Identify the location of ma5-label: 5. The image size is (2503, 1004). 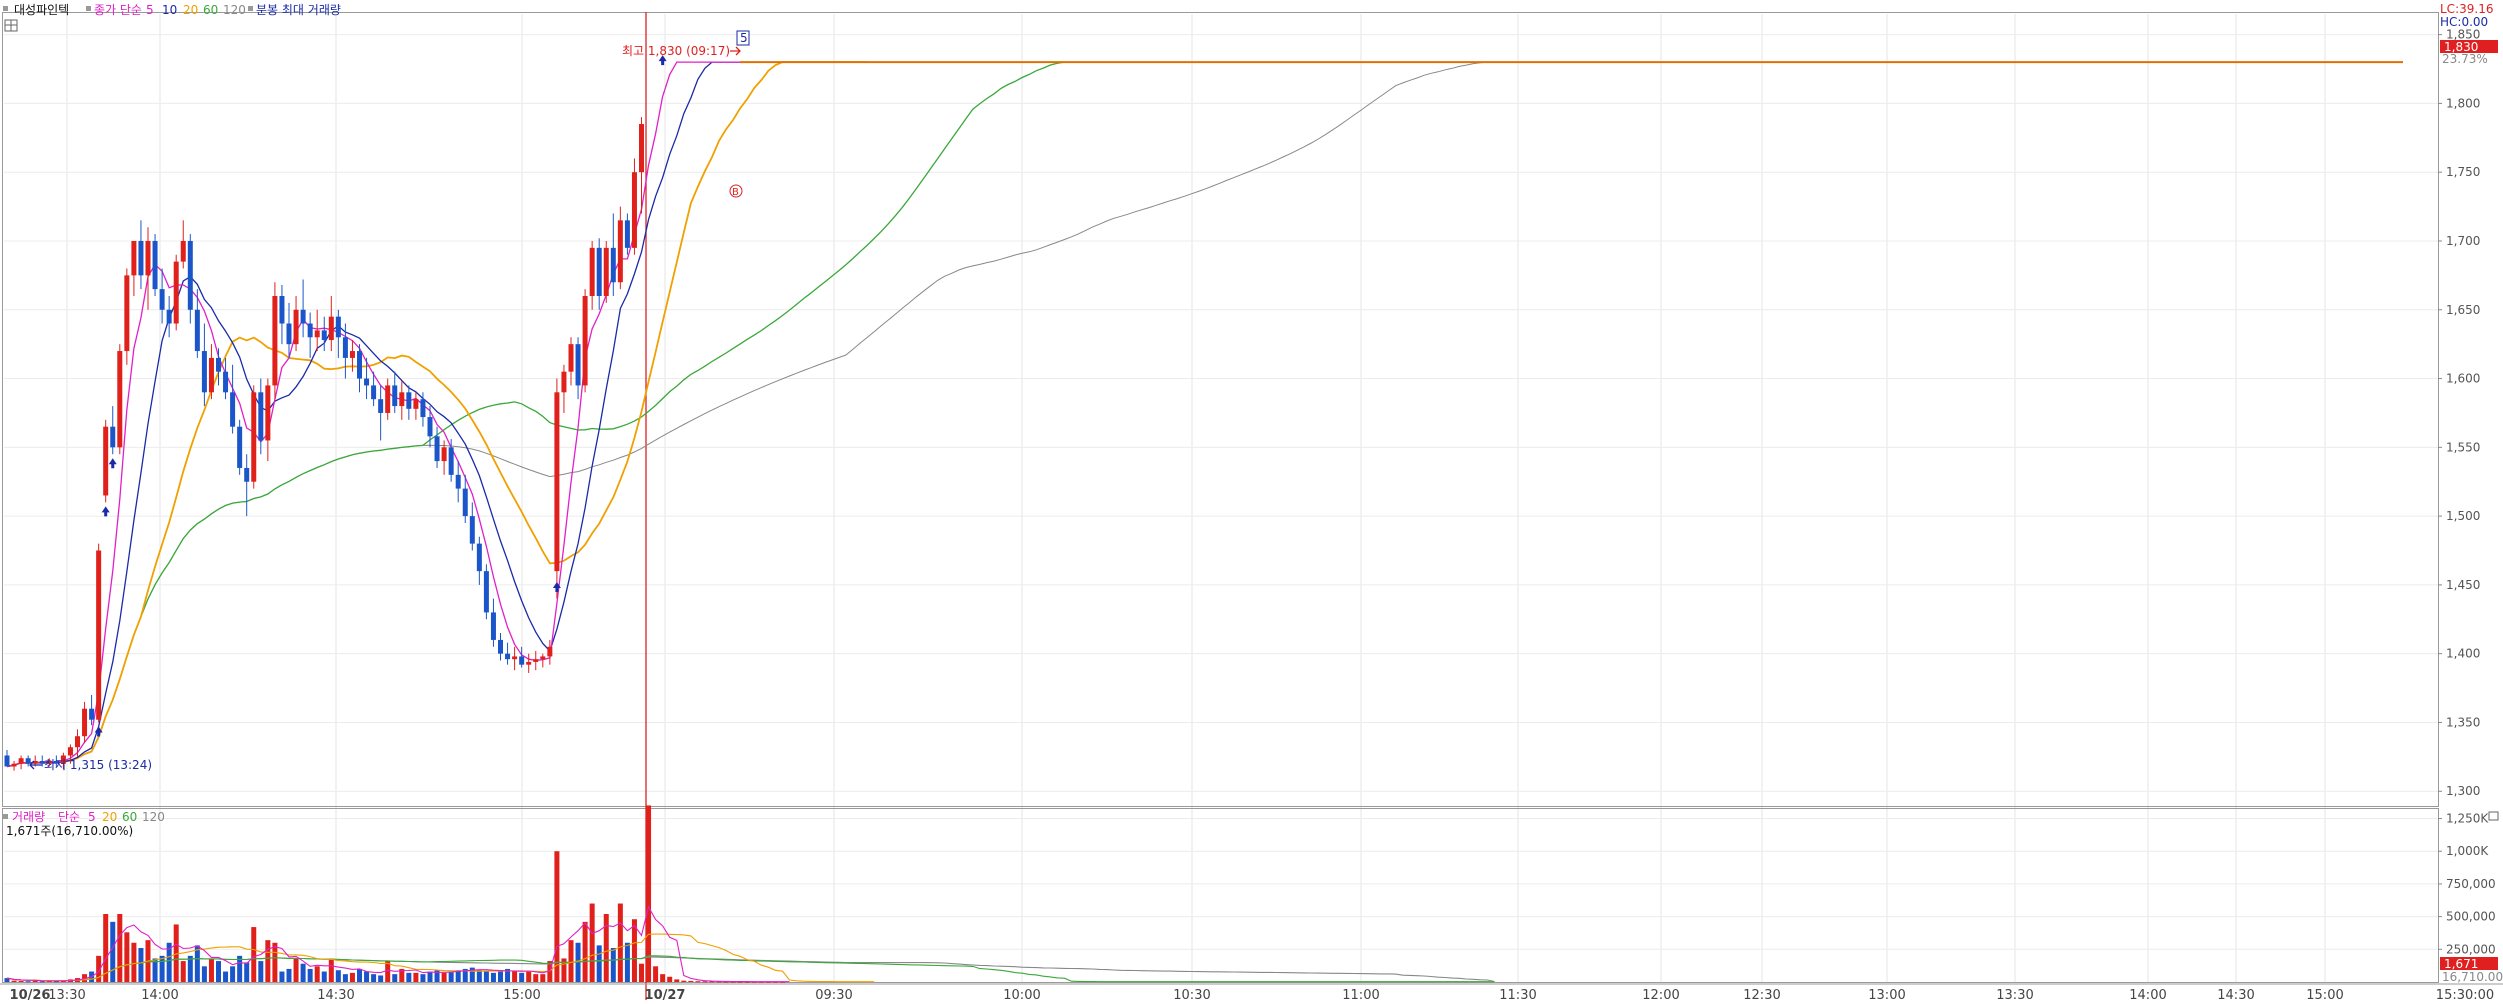
(150, 10).